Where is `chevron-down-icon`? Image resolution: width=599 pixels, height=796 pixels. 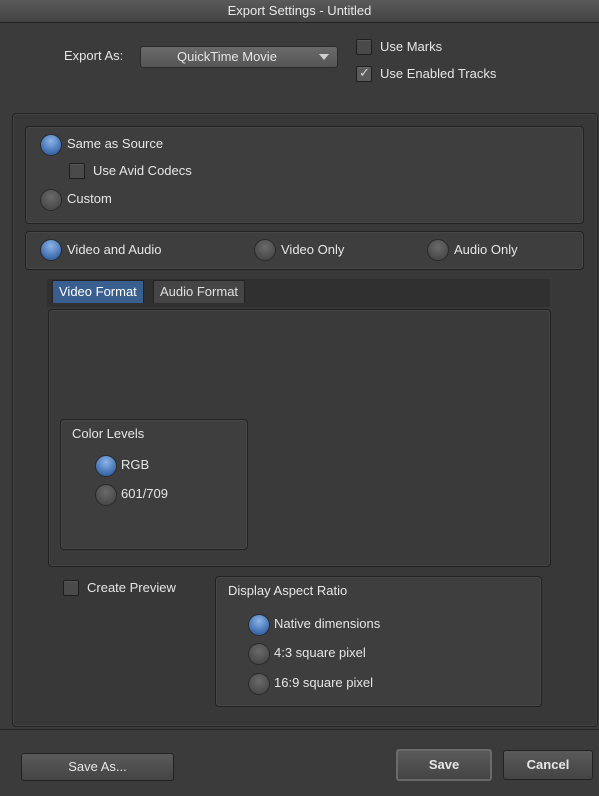 chevron-down-icon is located at coordinates (324, 57).